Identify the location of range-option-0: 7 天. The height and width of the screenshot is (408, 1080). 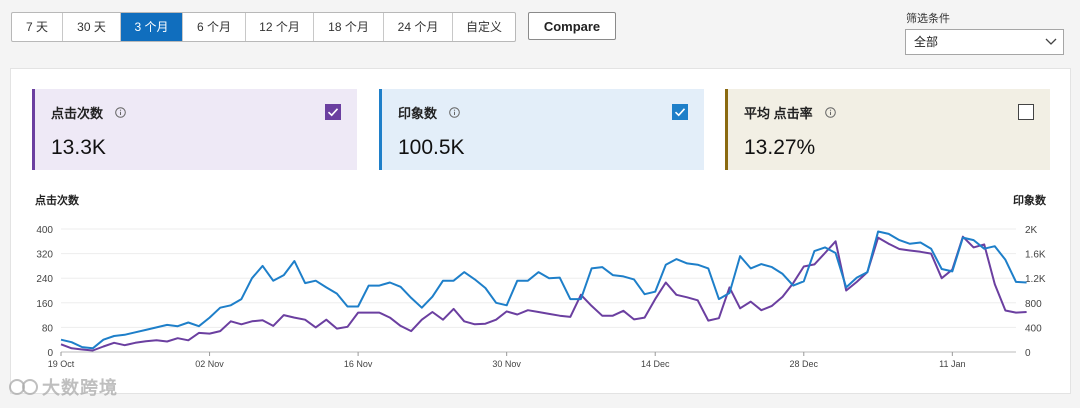
(37, 27).